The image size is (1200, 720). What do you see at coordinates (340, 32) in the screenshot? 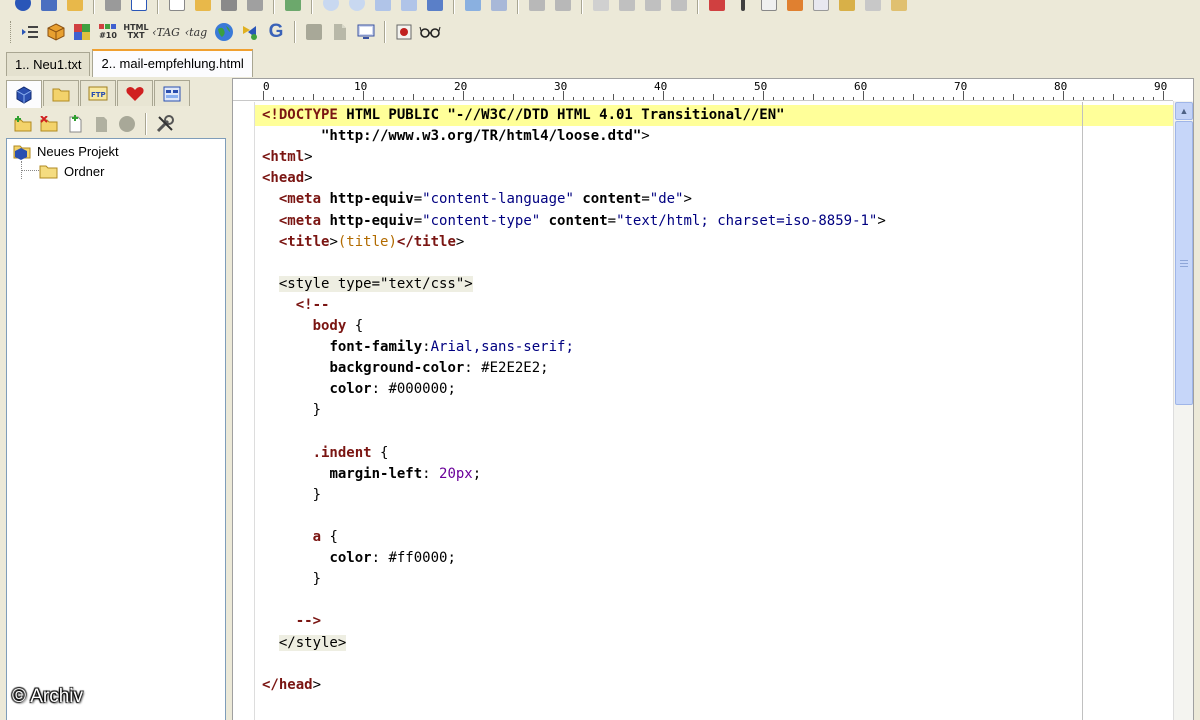
I see `page-button` at bounding box center [340, 32].